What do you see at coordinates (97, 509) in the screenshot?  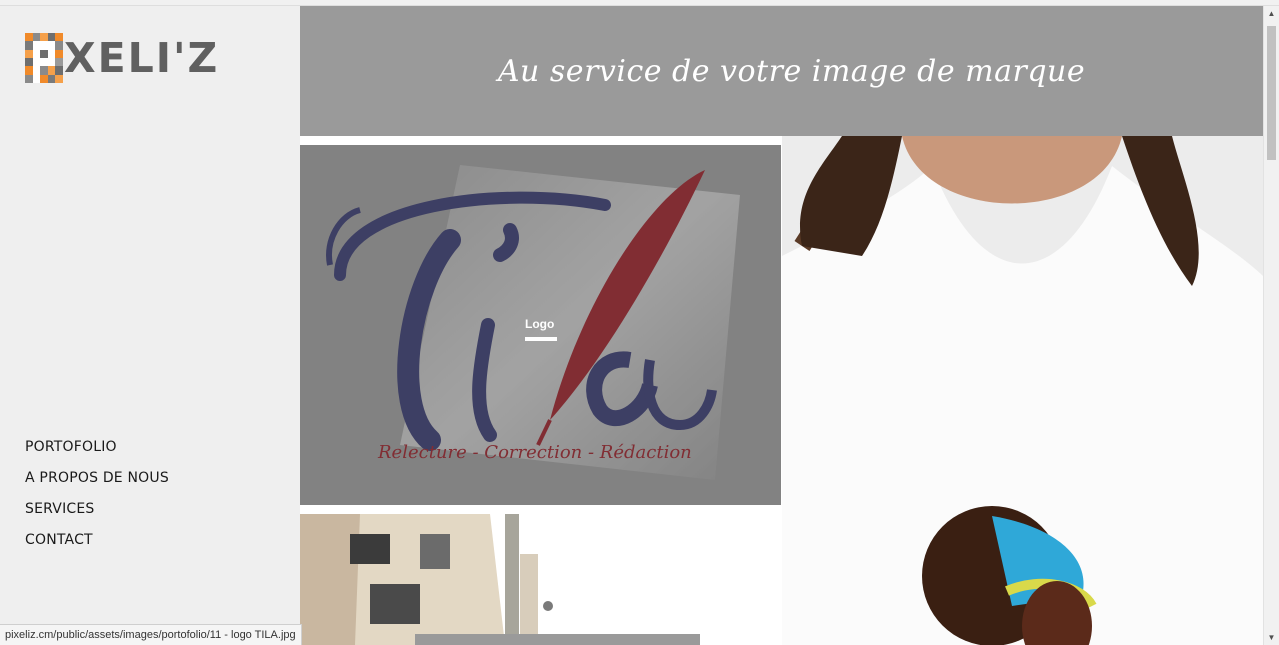 I see `nav-item-services: SERVICES` at bounding box center [97, 509].